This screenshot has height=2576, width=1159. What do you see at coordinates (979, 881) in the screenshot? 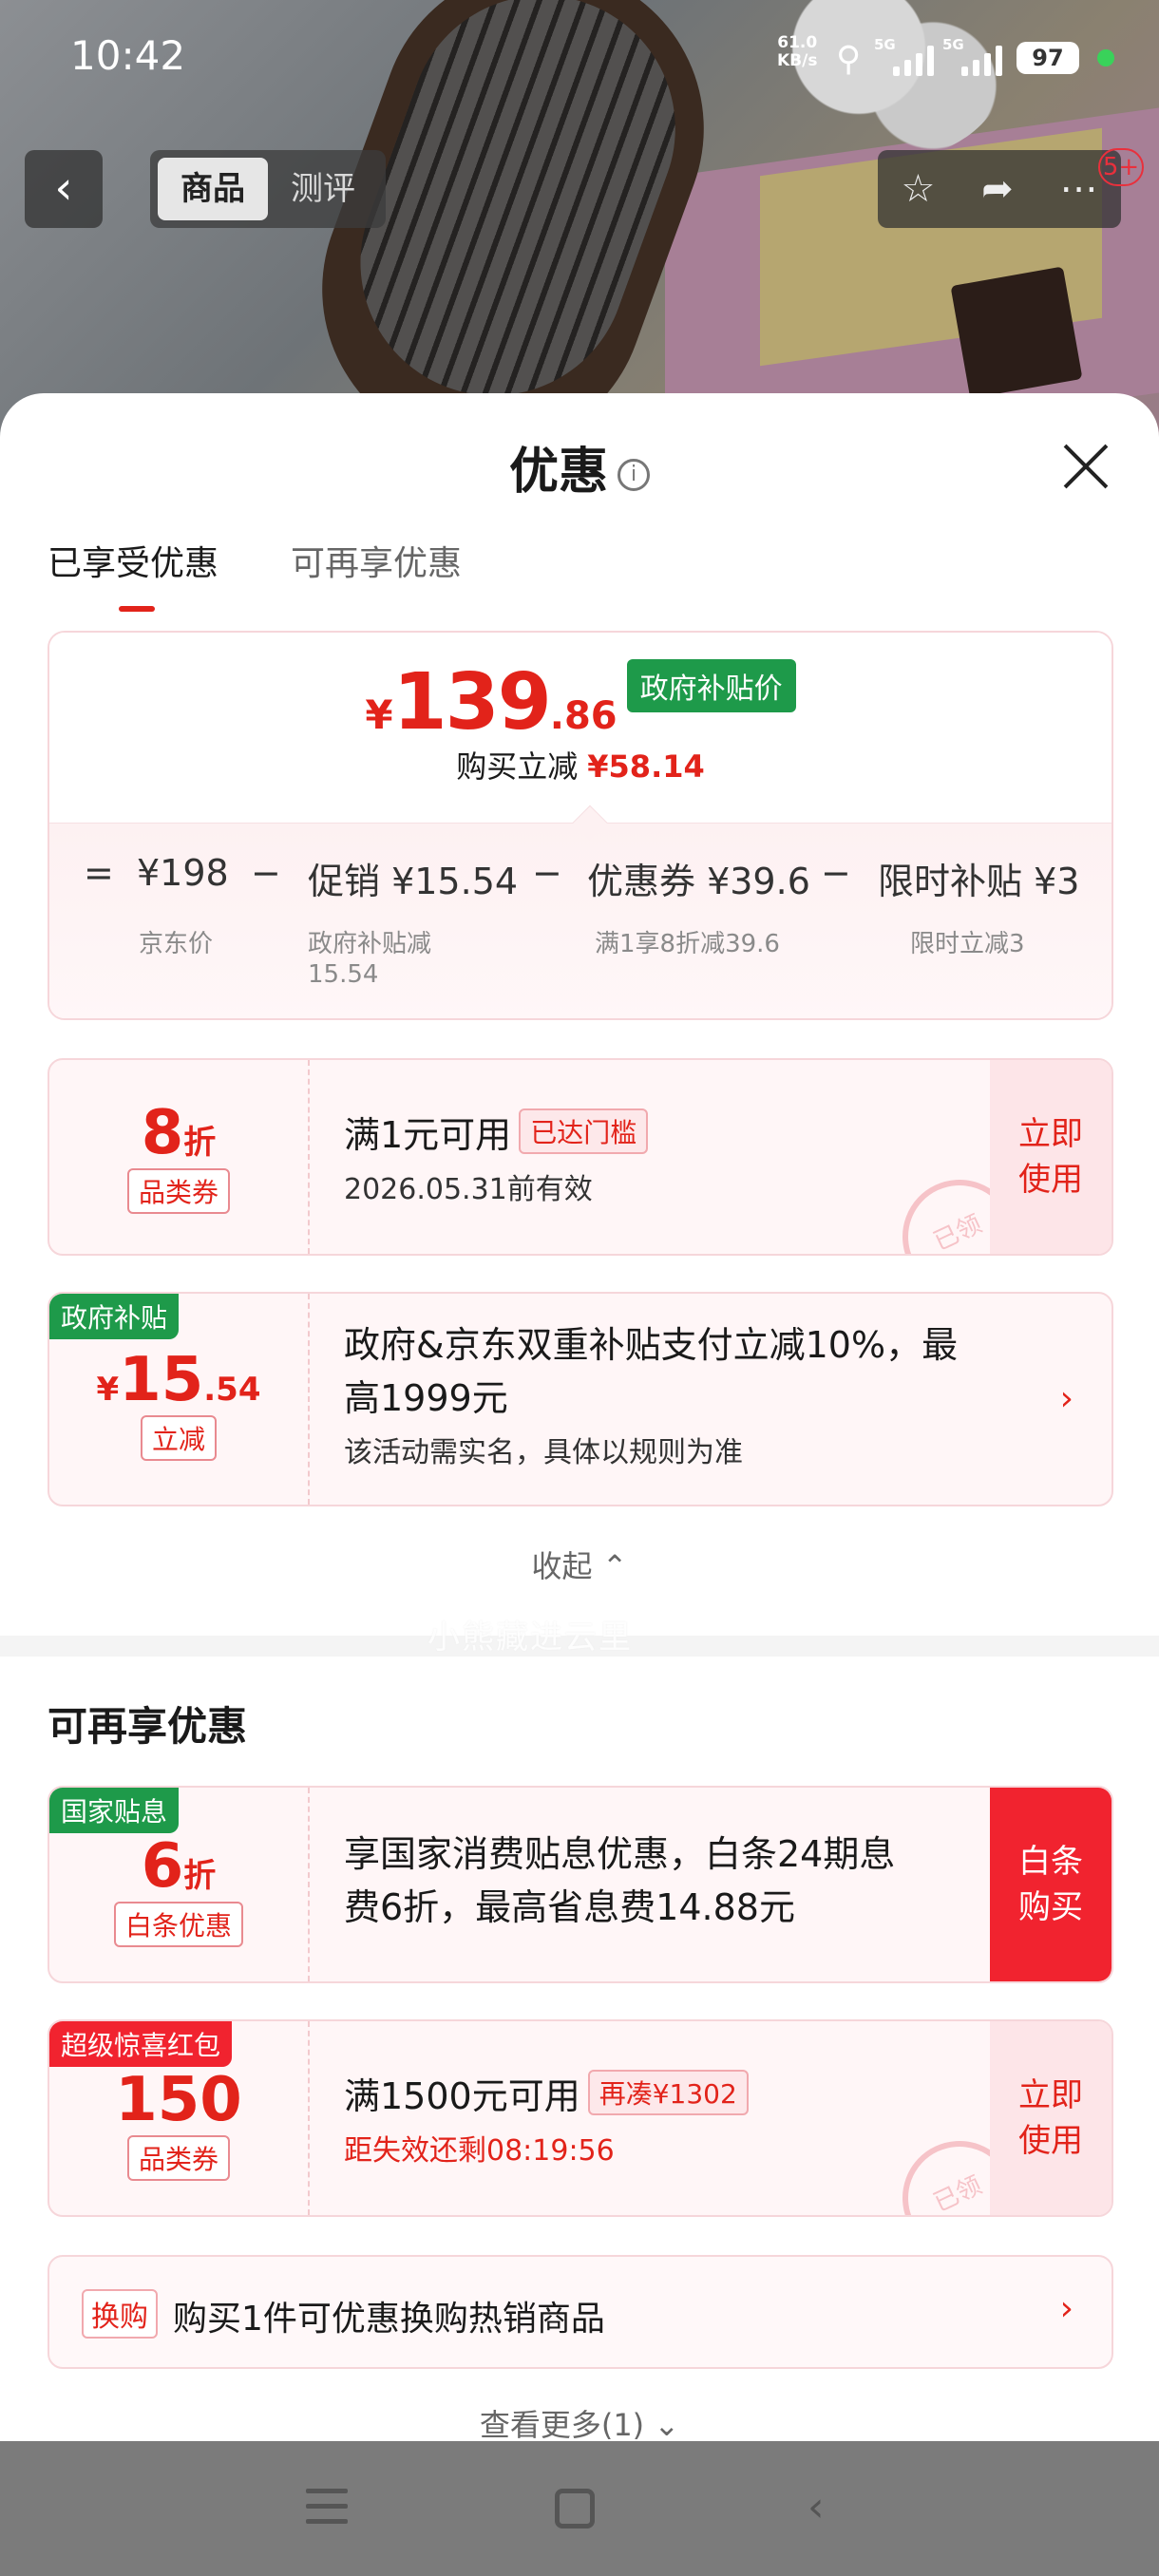
I see `breakdown-flash-subsidy: 限时补贴 ¥3` at bounding box center [979, 881].